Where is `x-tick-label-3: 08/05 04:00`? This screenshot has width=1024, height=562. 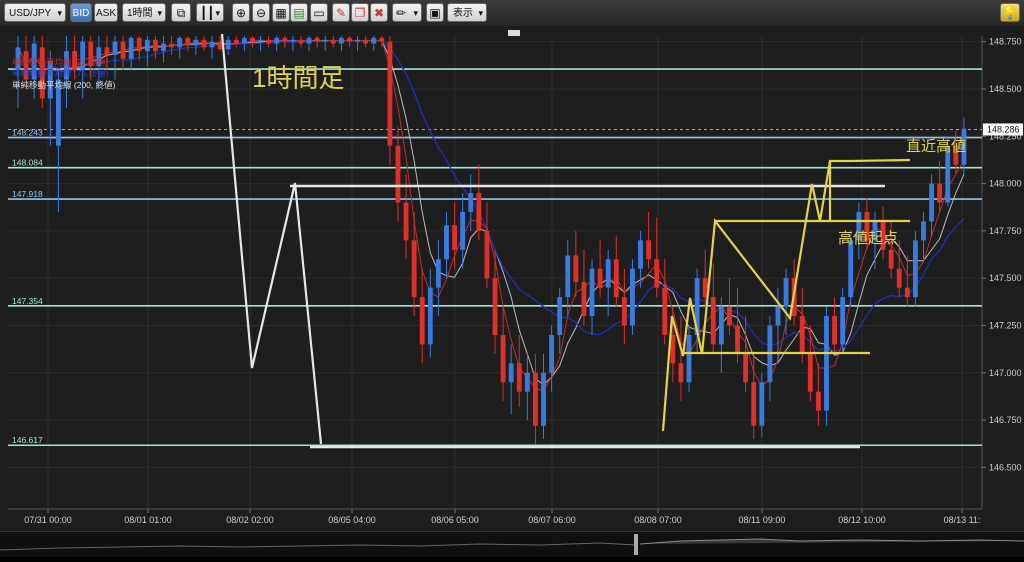 x-tick-label-3: 08/05 04:00 is located at coordinates (352, 520).